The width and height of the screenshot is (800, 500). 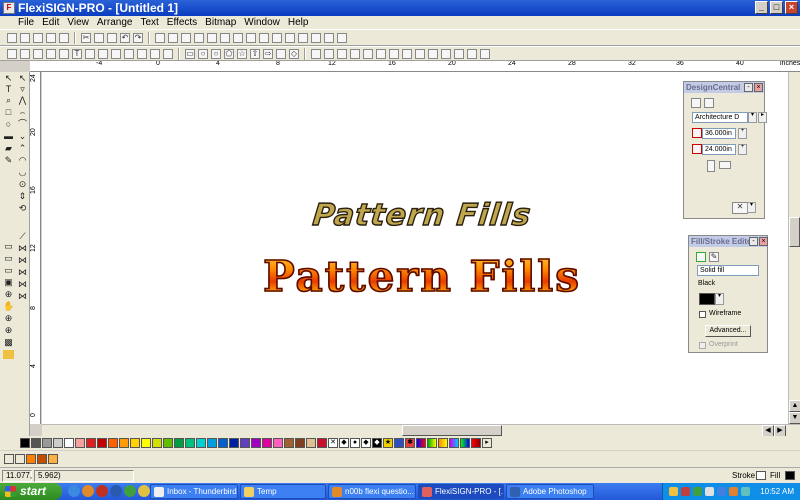 What do you see at coordinates (8, 124) in the screenshot?
I see `ellipse-tool-icon: ○` at bounding box center [8, 124].